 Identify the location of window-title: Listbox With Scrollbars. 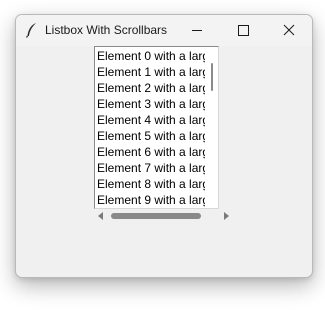
(106, 30).